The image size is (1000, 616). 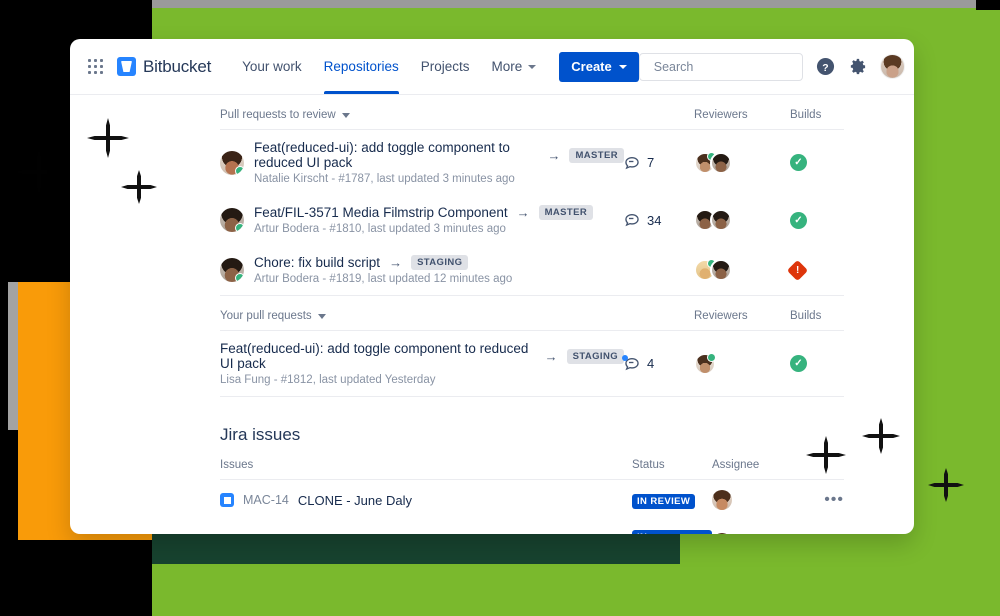 I want to click on nav-label: Projects, so click(x=445, y=66).